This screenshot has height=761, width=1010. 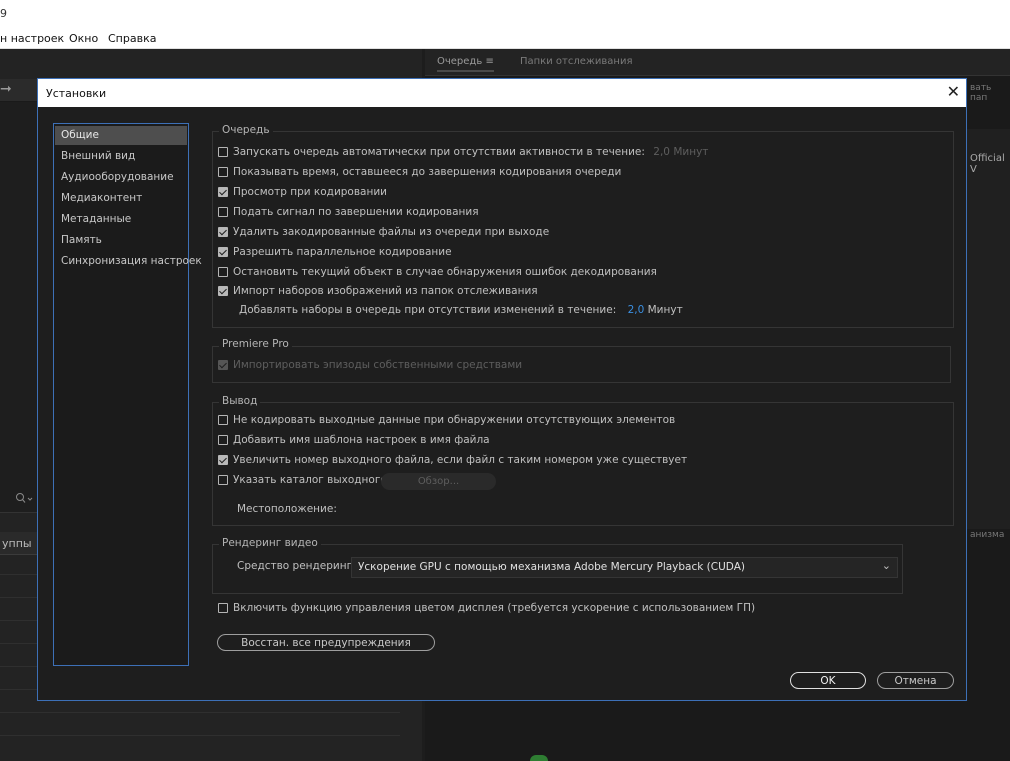 What do you see at coordinates (96, 219) in the screenshot?
I see `category-label: Метаданные` at bounding box center [96, 219].